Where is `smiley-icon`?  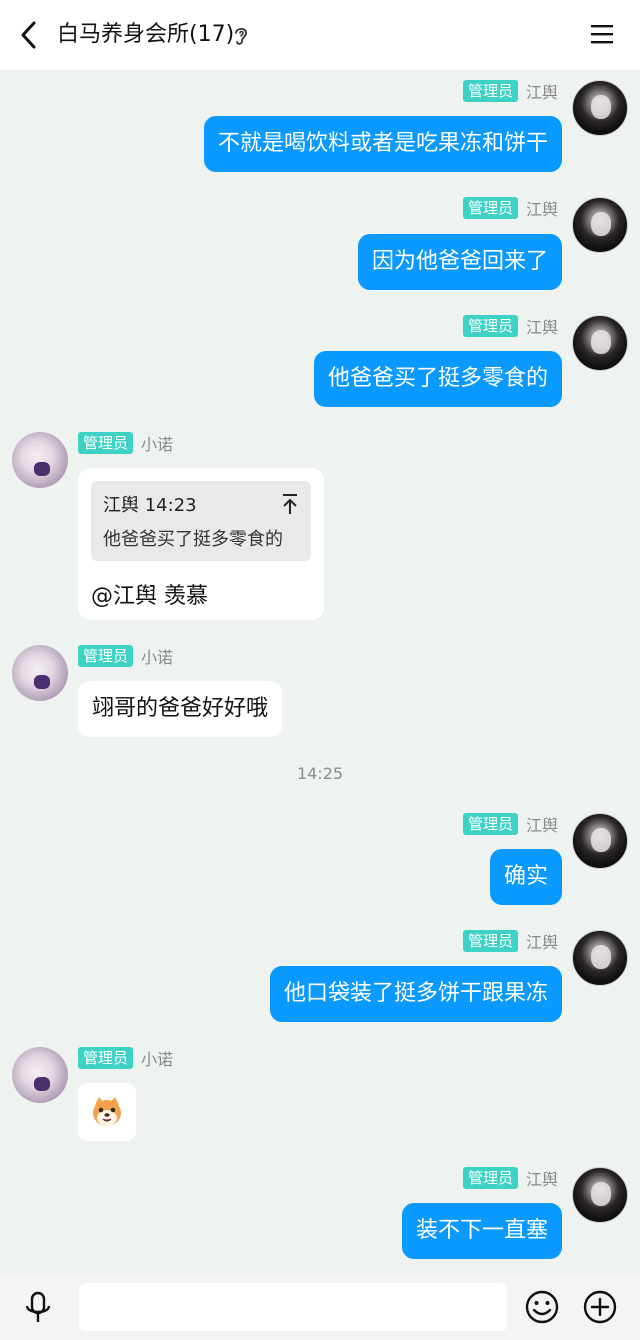 smiley-icon is located at coordinates (542, 1307).